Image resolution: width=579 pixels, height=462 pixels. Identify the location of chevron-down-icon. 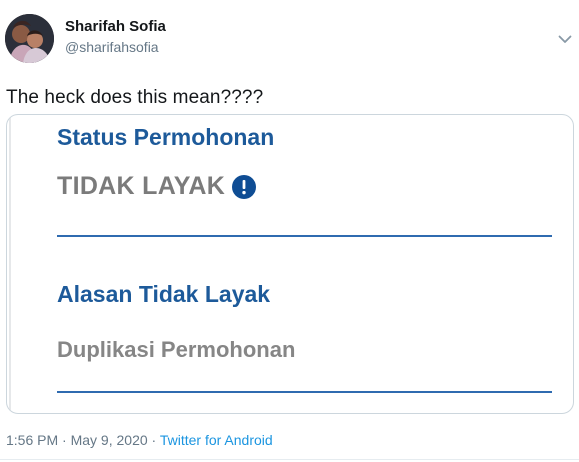
(565, 39).